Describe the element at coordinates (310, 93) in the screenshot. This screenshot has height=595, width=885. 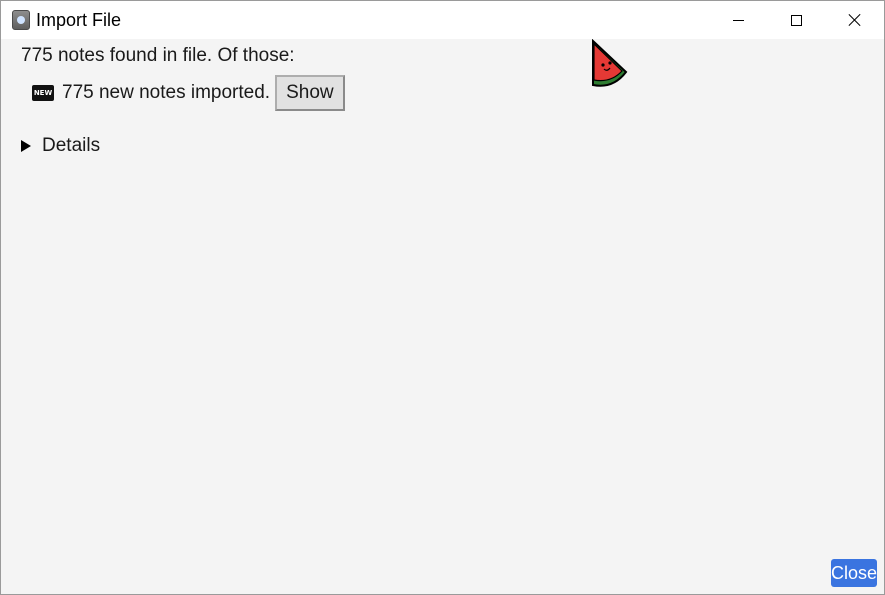
I see `show-button: Show` at that location.